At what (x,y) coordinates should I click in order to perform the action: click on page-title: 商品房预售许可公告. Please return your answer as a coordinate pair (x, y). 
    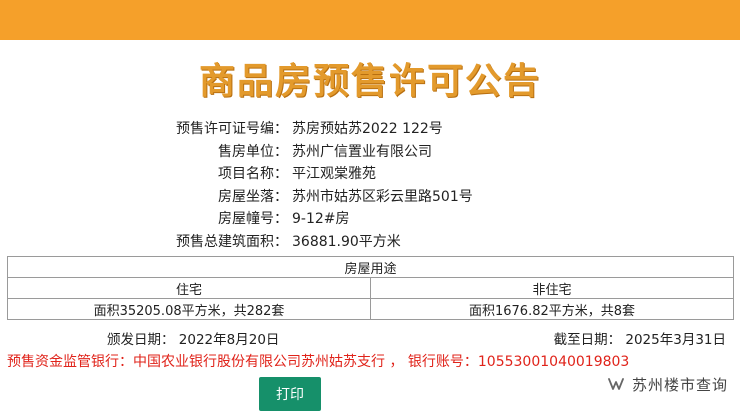
    Looking at the image, I should click on (369, 81).